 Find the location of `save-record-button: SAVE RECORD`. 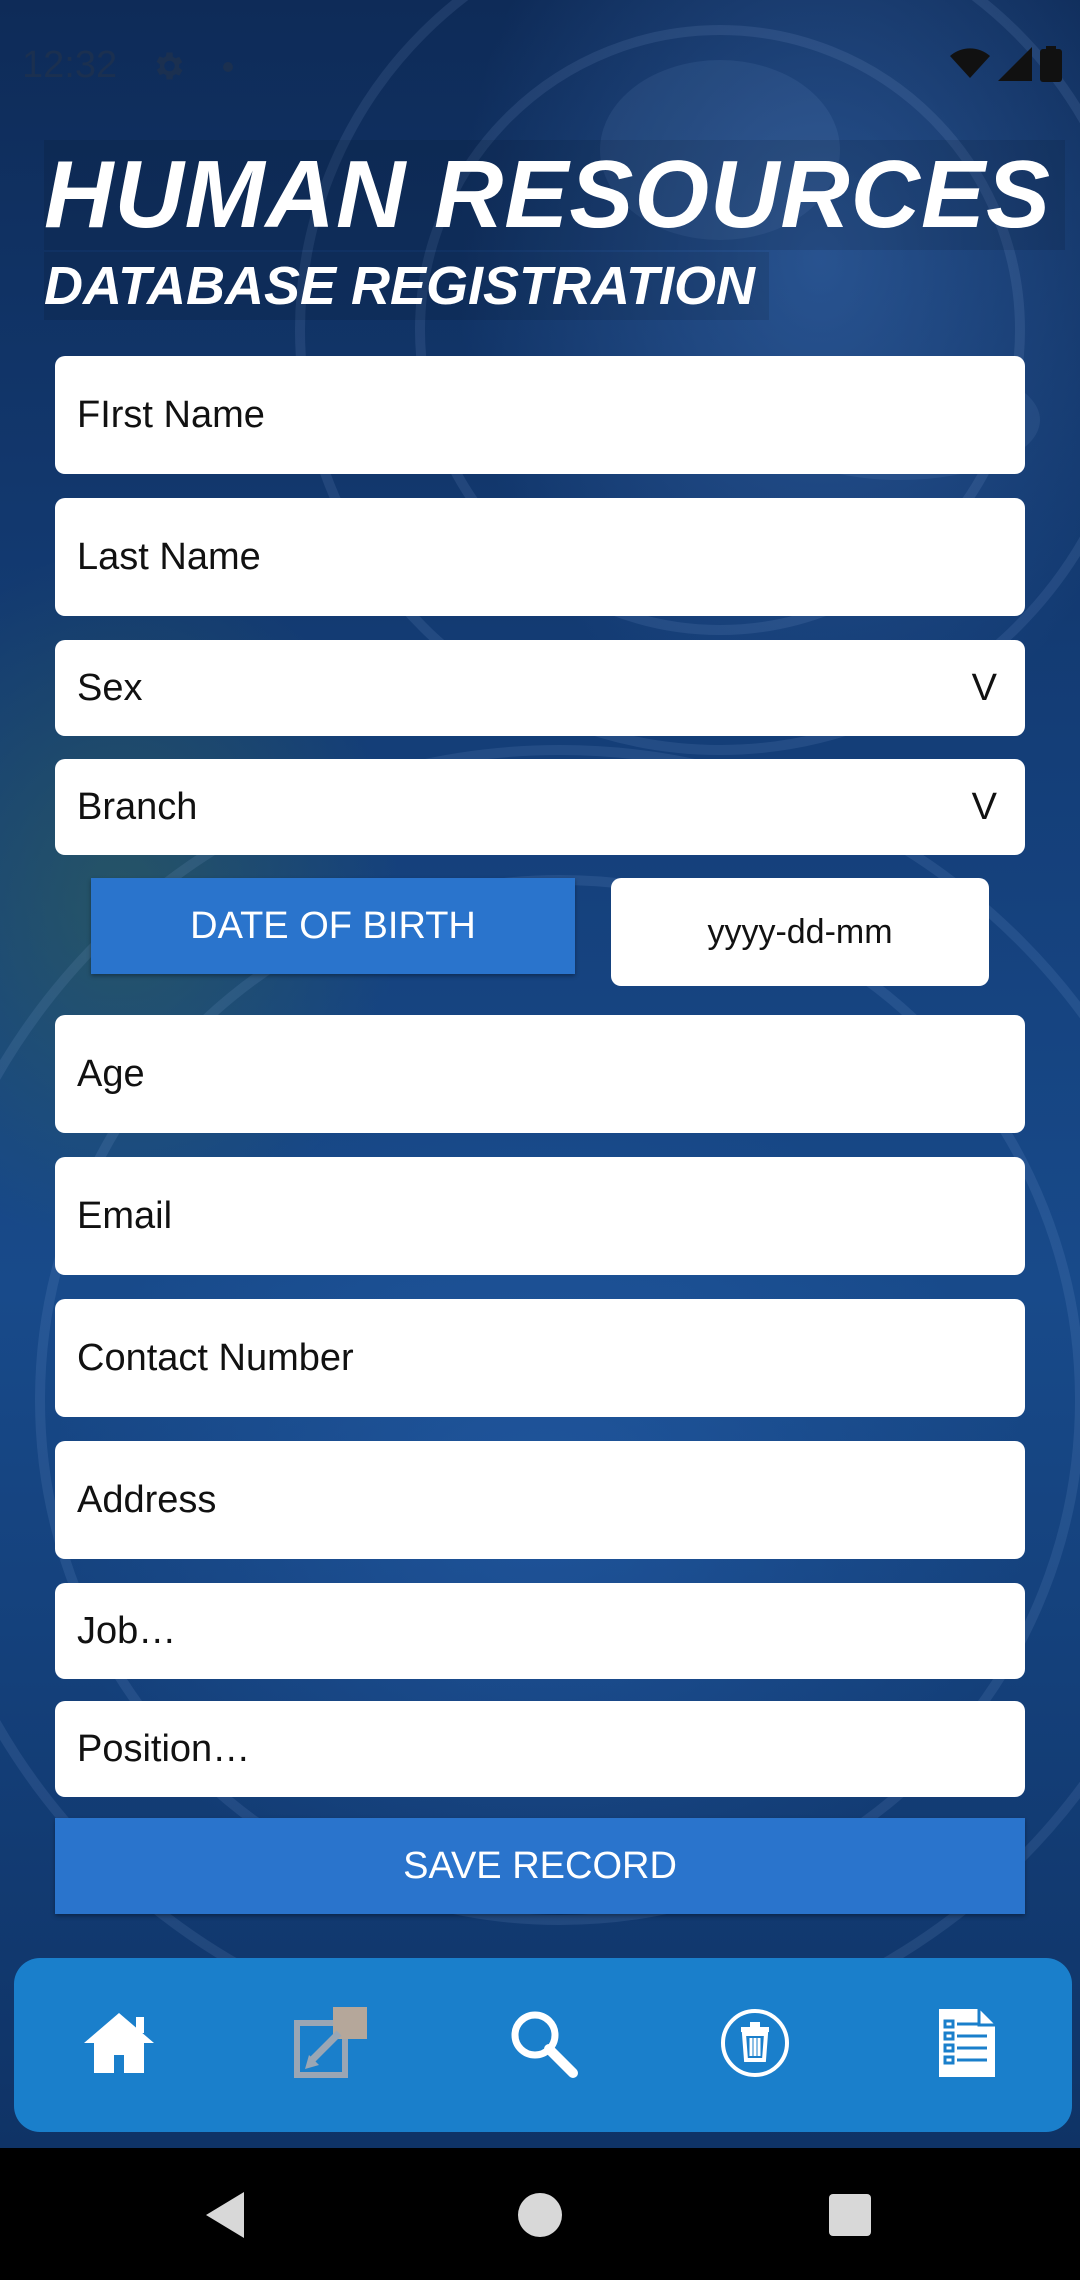

save-record-button: SAVE RECORD is located at coordinates (540, 1866).